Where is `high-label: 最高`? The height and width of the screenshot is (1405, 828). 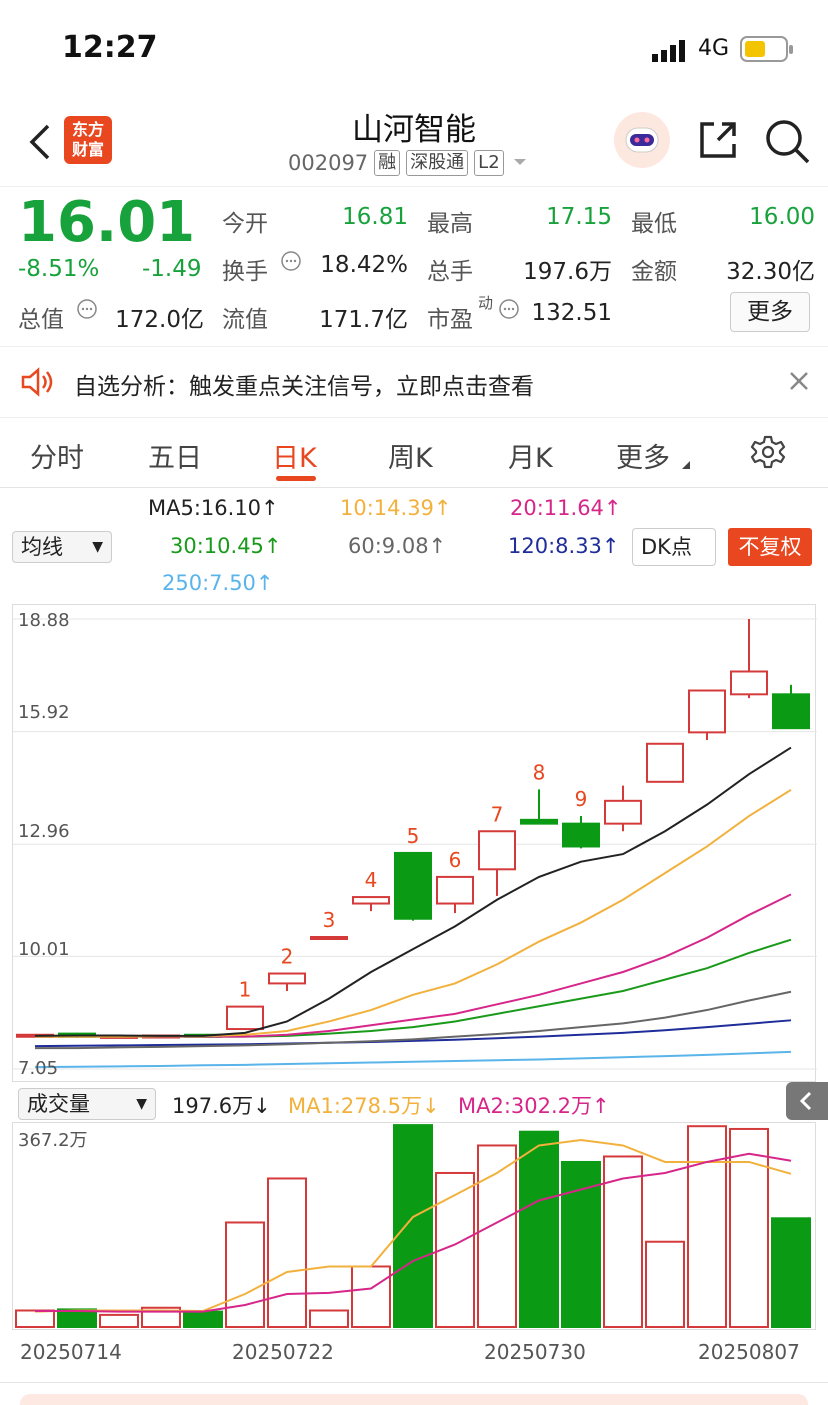
high-label: 最高 is located at coordinates (450, 224).